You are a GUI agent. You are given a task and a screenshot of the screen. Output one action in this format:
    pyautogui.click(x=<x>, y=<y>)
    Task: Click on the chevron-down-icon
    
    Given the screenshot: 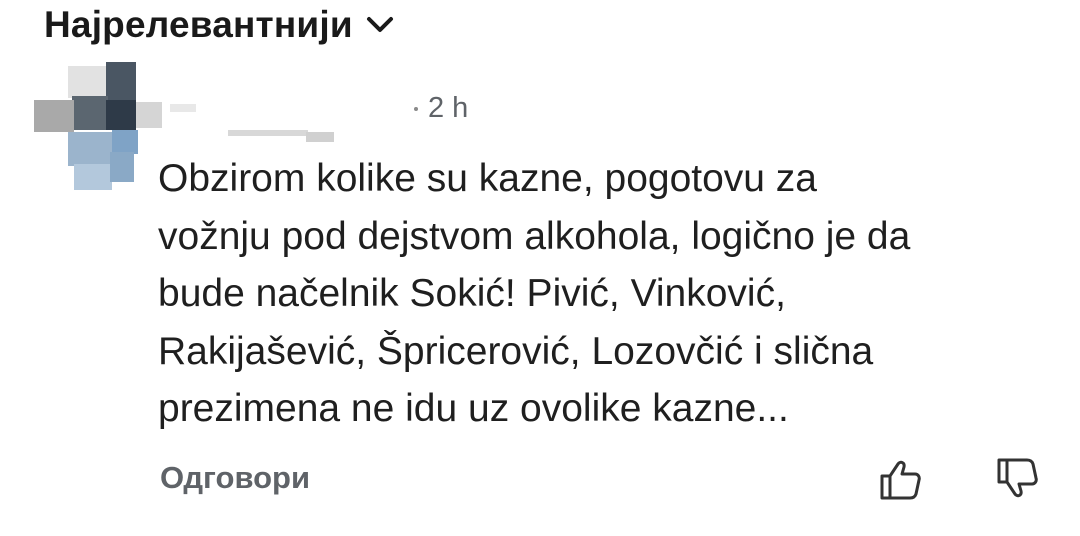 What is the action you would take?
    pyautogui.click(x=380, y=25)
    